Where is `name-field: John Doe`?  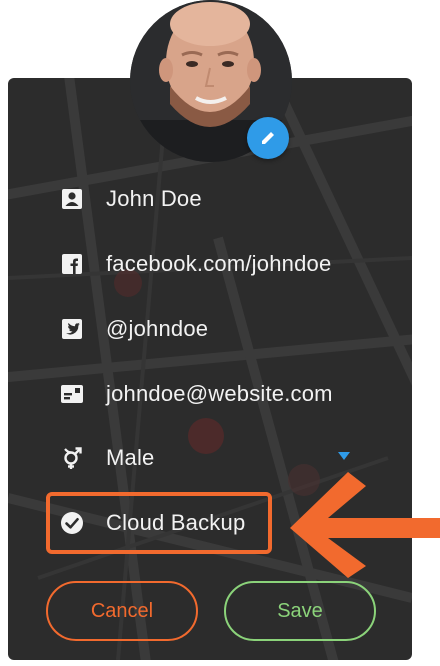
name-field: John Doe is located at coordinates (131, 199).